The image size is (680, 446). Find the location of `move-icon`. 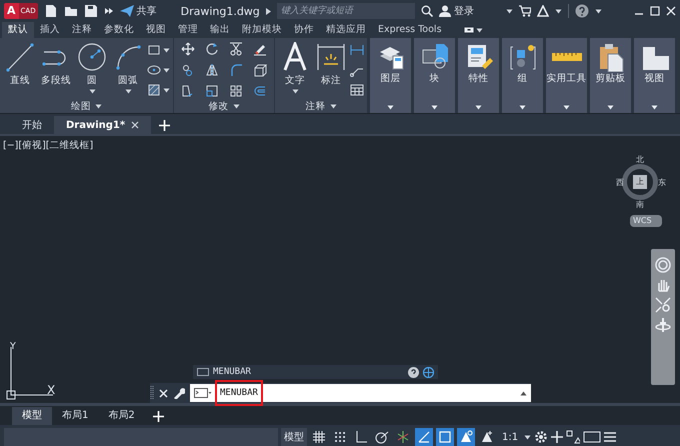

move-icon is located at coordinates (188, 49).